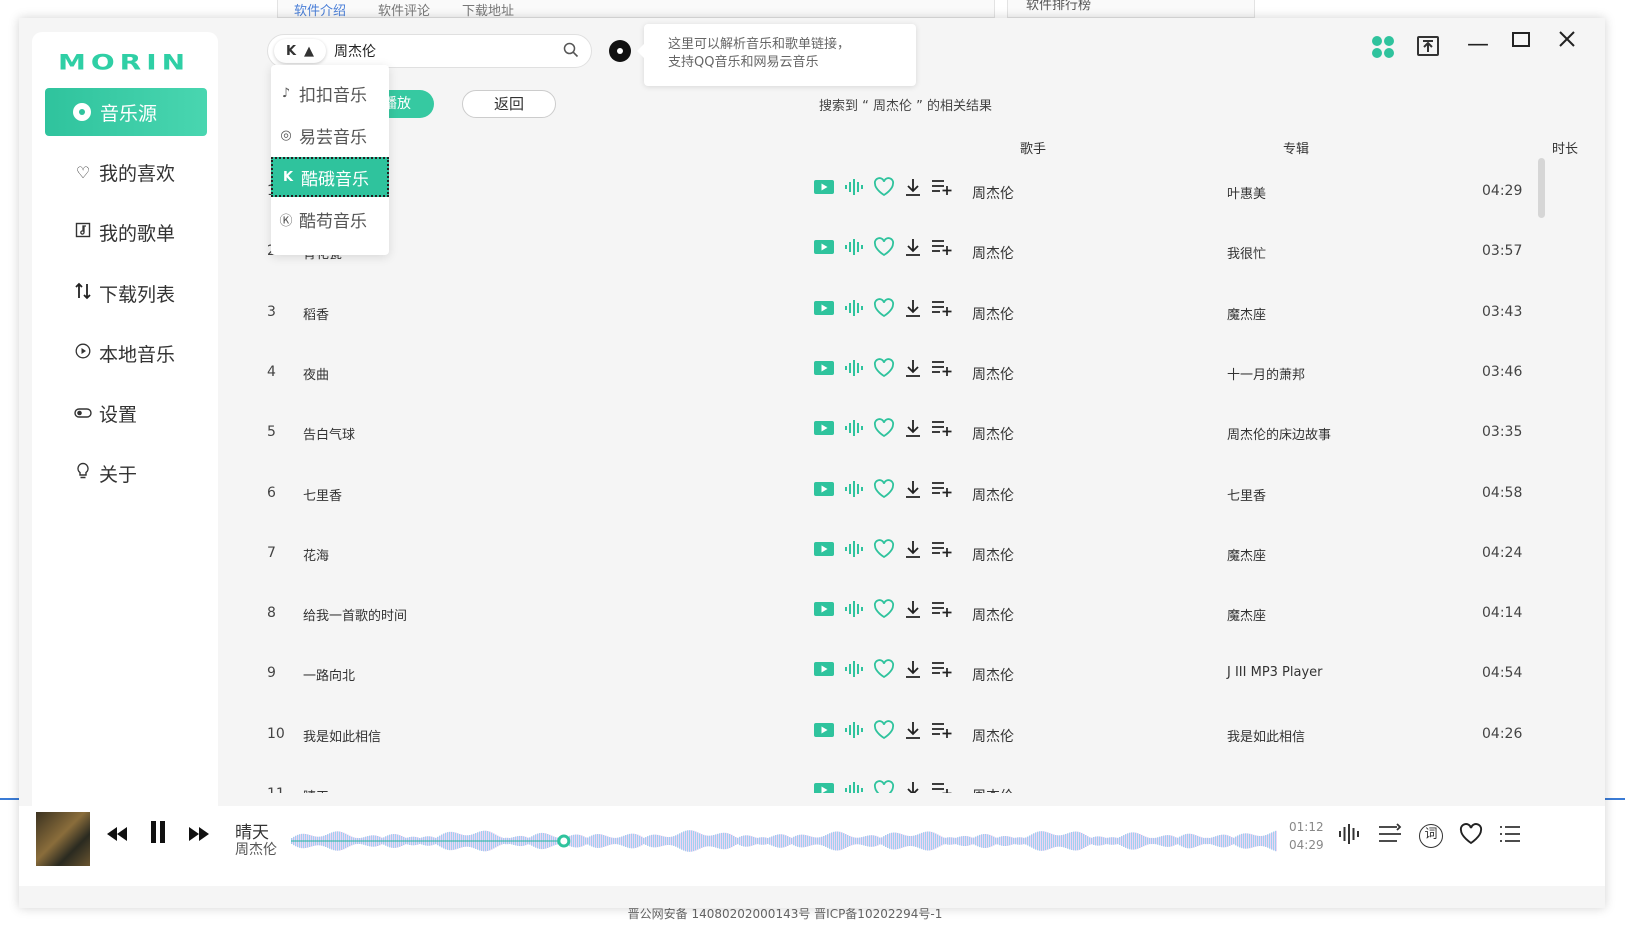  Describe the element at coordinates (786, 841) in the screenshot. I see `waveform-progress` at that location.